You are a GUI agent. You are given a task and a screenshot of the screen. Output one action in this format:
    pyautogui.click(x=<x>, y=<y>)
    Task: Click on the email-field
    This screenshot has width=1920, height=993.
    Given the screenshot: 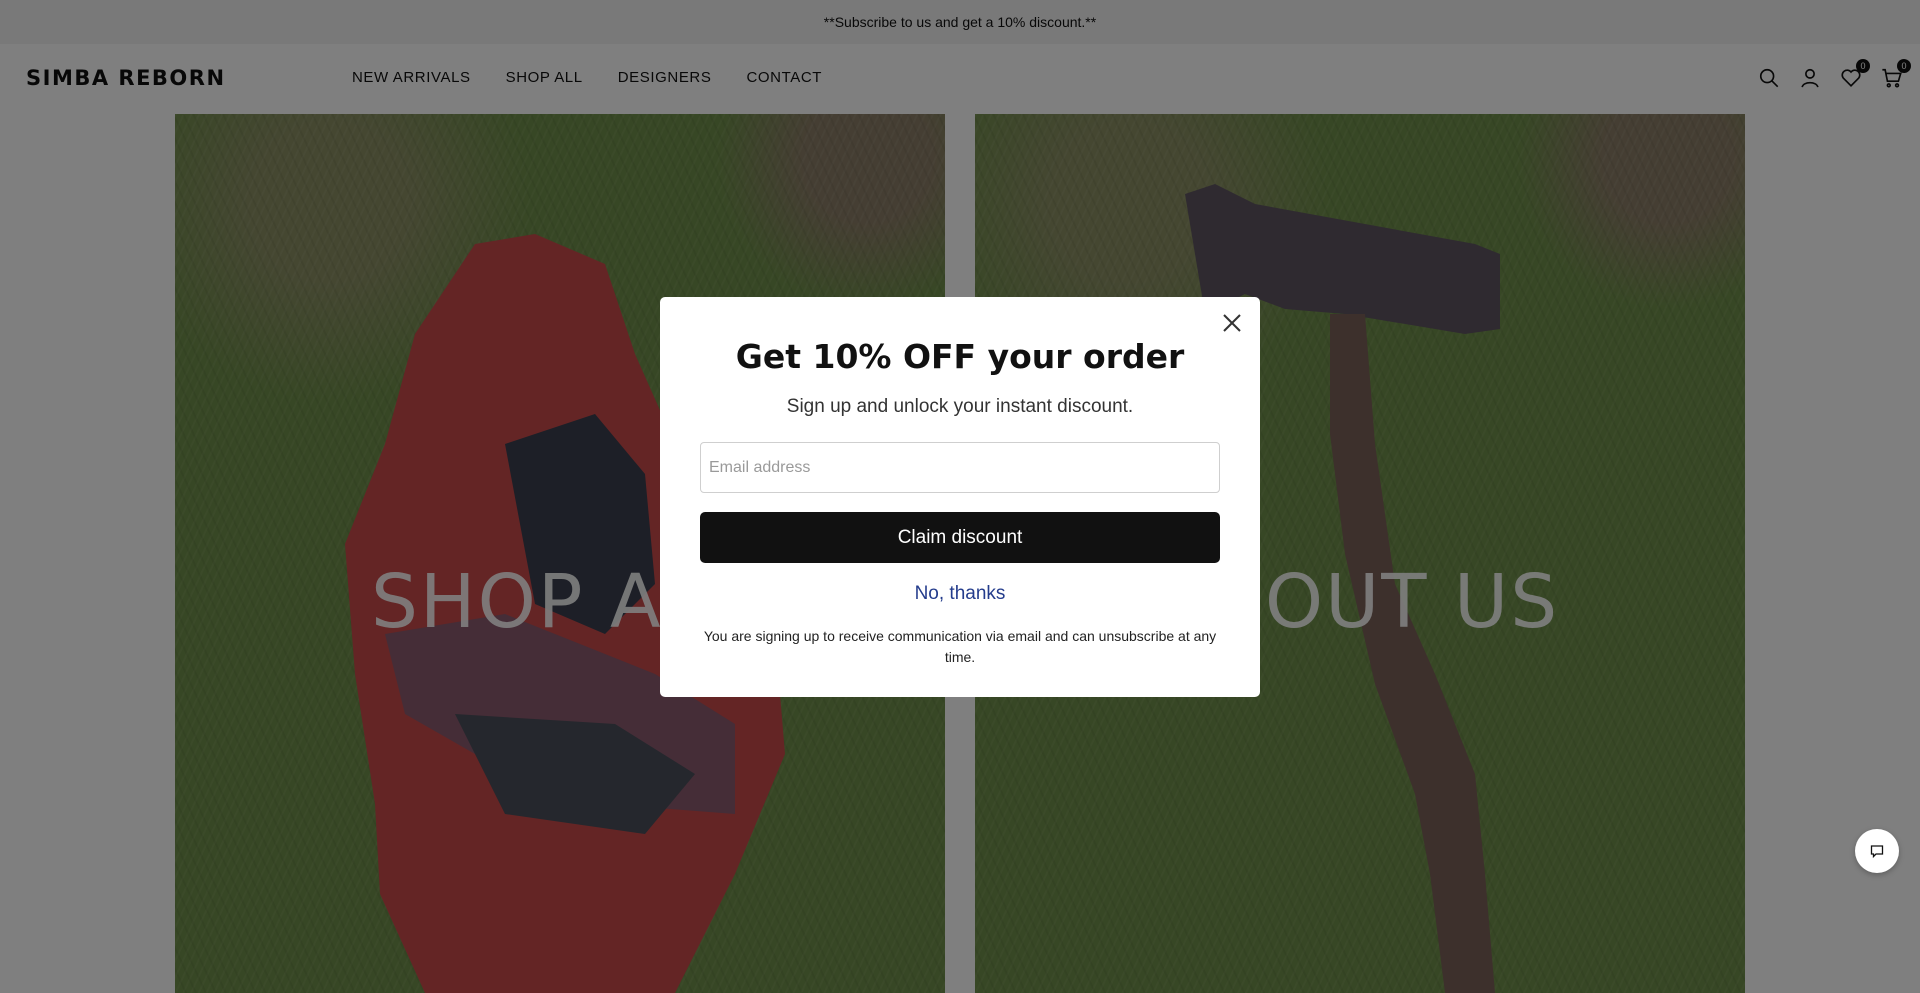 What is the action you would take?
    pyautogui.click(x=960, y=467)
    